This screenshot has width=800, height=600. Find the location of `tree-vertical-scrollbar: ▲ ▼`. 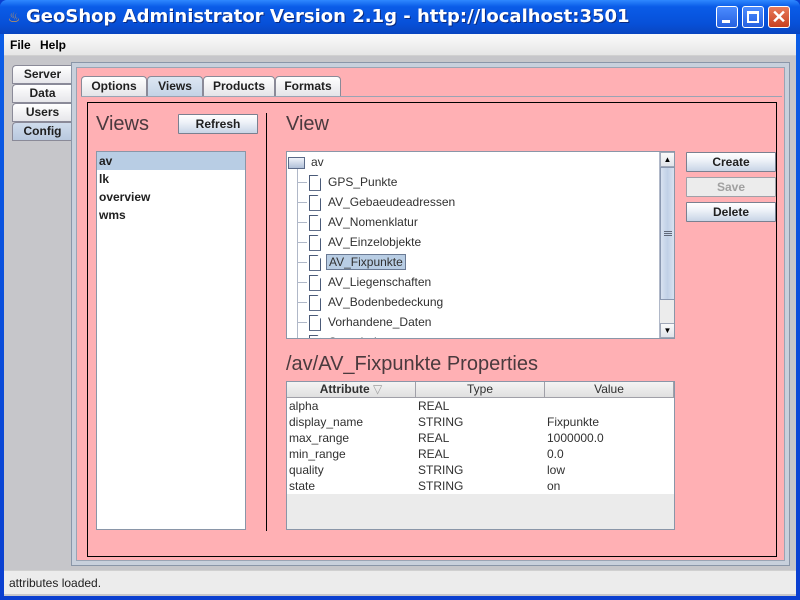

tree-vertical-scrollbar: ▲ ▼ is located at coordinates (666, 245).